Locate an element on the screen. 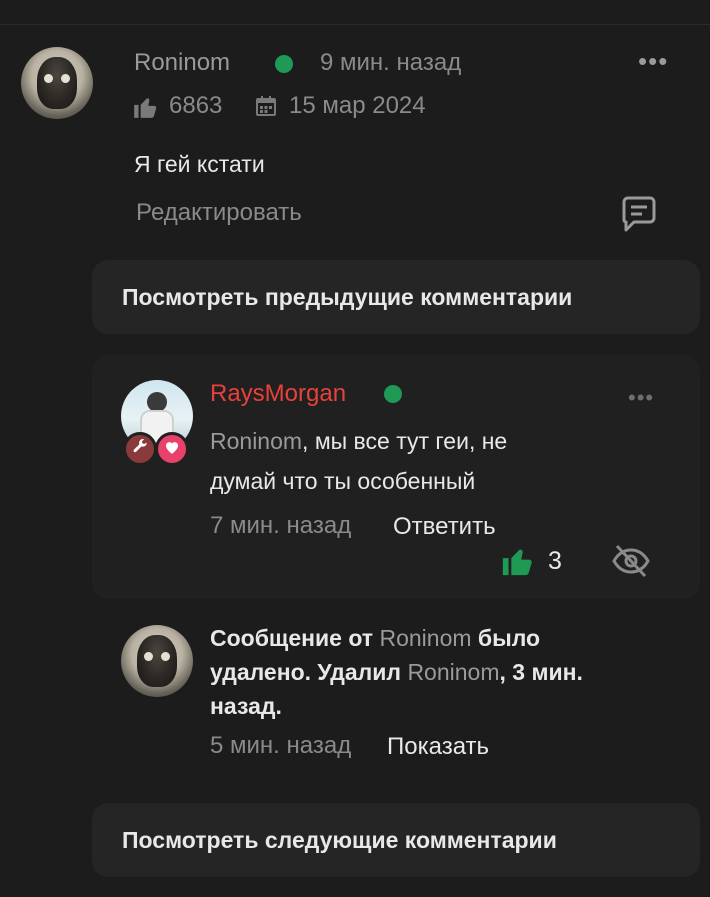 The width and height of the screenshot is (710, 897). reply-text-part1: , мы все тут геи, не is located at coordinates (405, 441).